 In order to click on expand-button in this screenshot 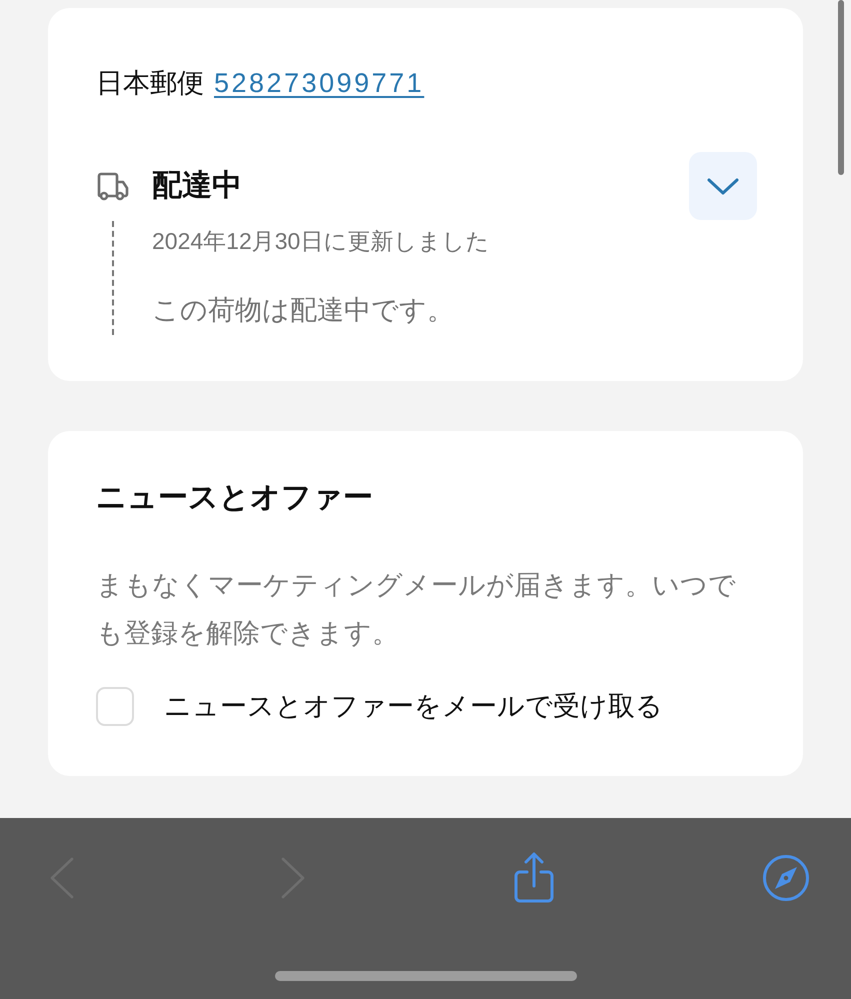, I will do `click(723, 186)`.